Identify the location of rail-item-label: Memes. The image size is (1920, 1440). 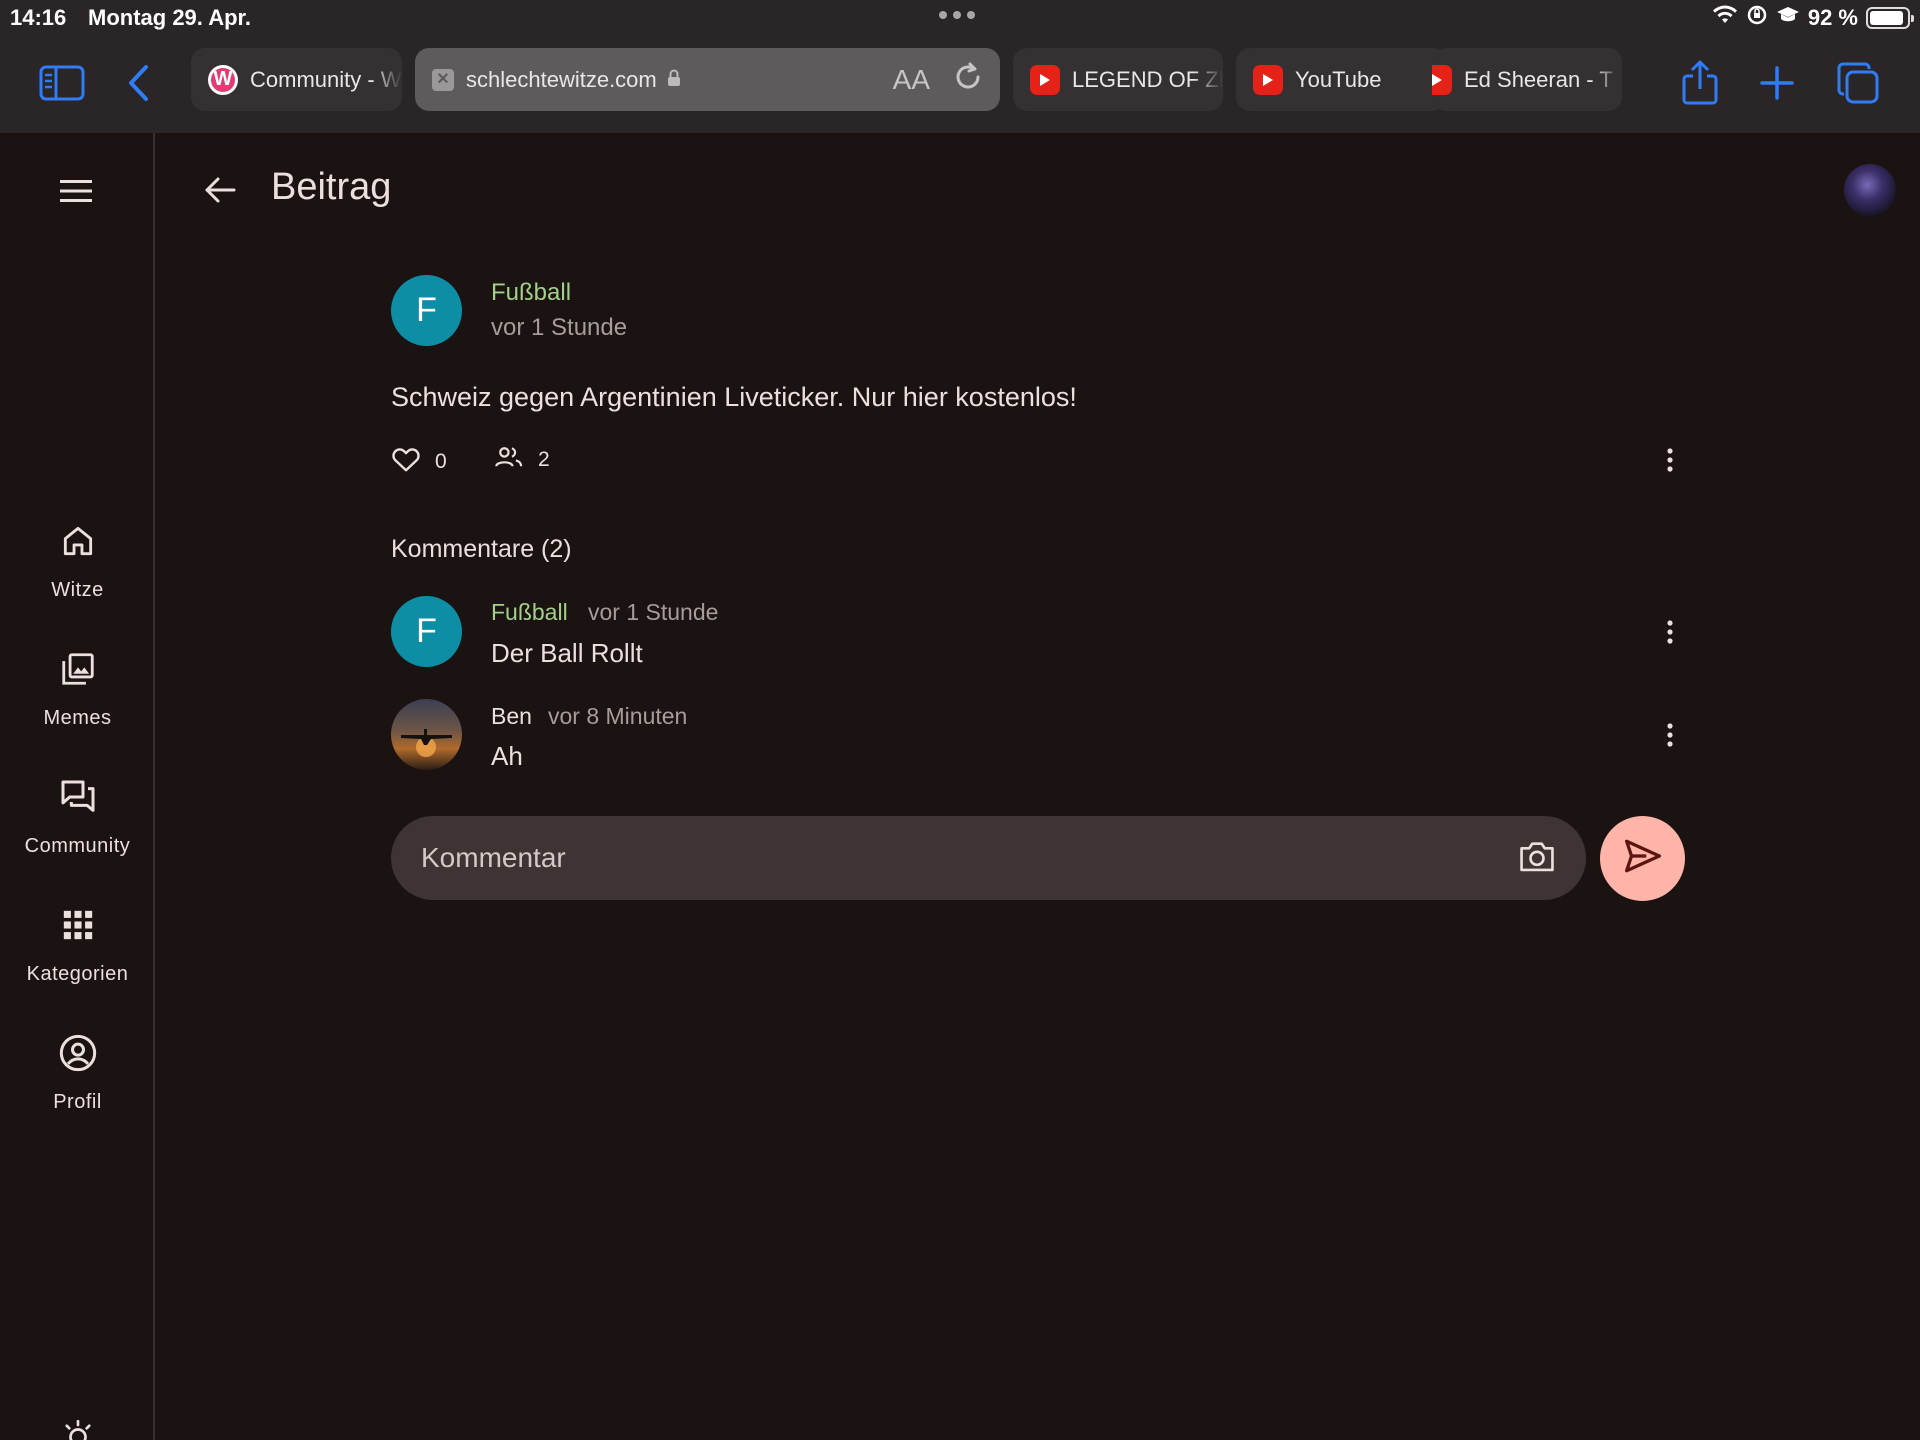
(77, 718).